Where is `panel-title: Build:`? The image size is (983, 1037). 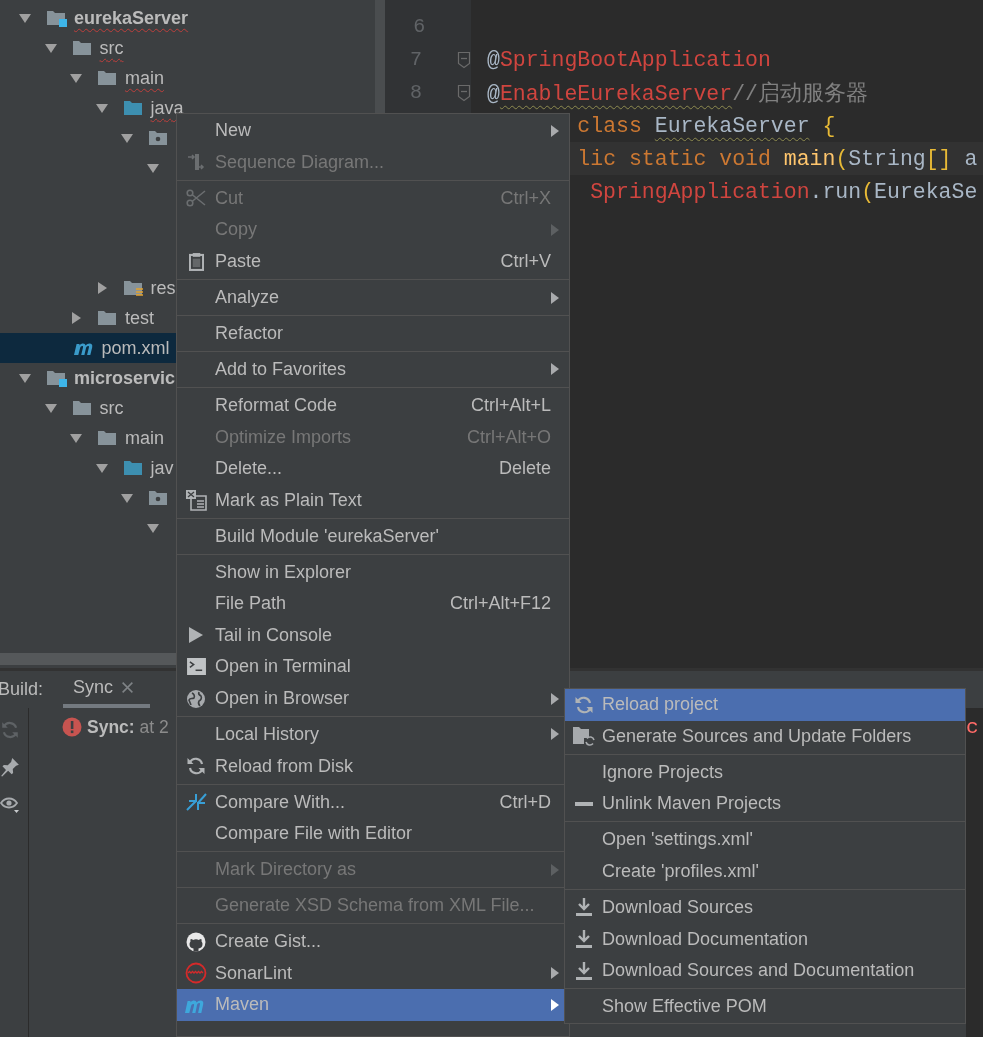 panel-title: Build: is located at coordinates (22, 689).